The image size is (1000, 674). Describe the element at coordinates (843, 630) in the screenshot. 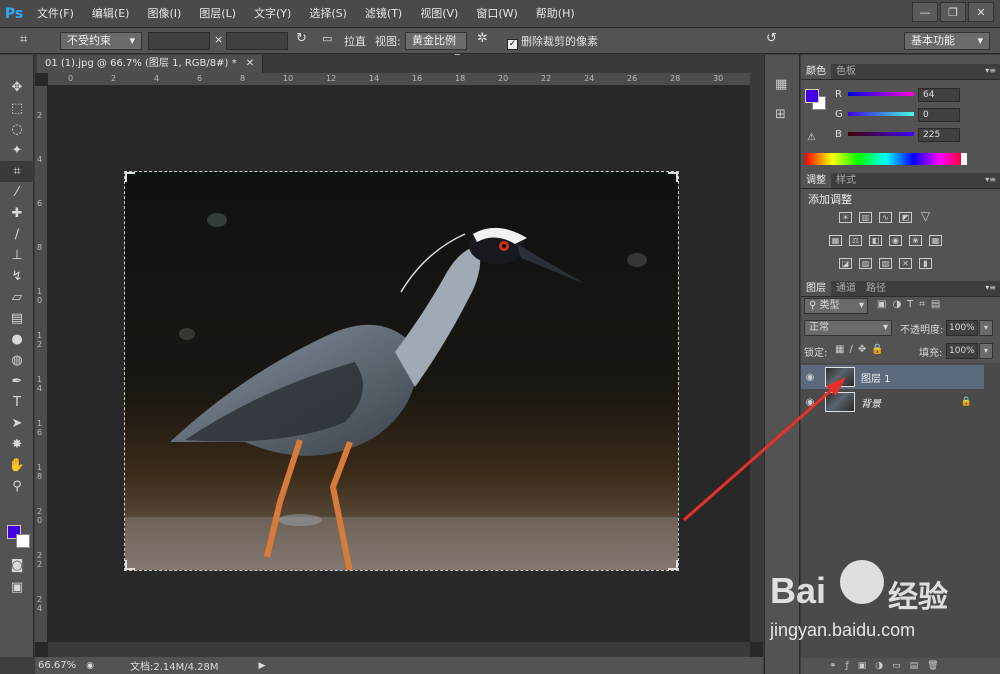

I see `watermark-url: jingyan.baidu.com` at that location.